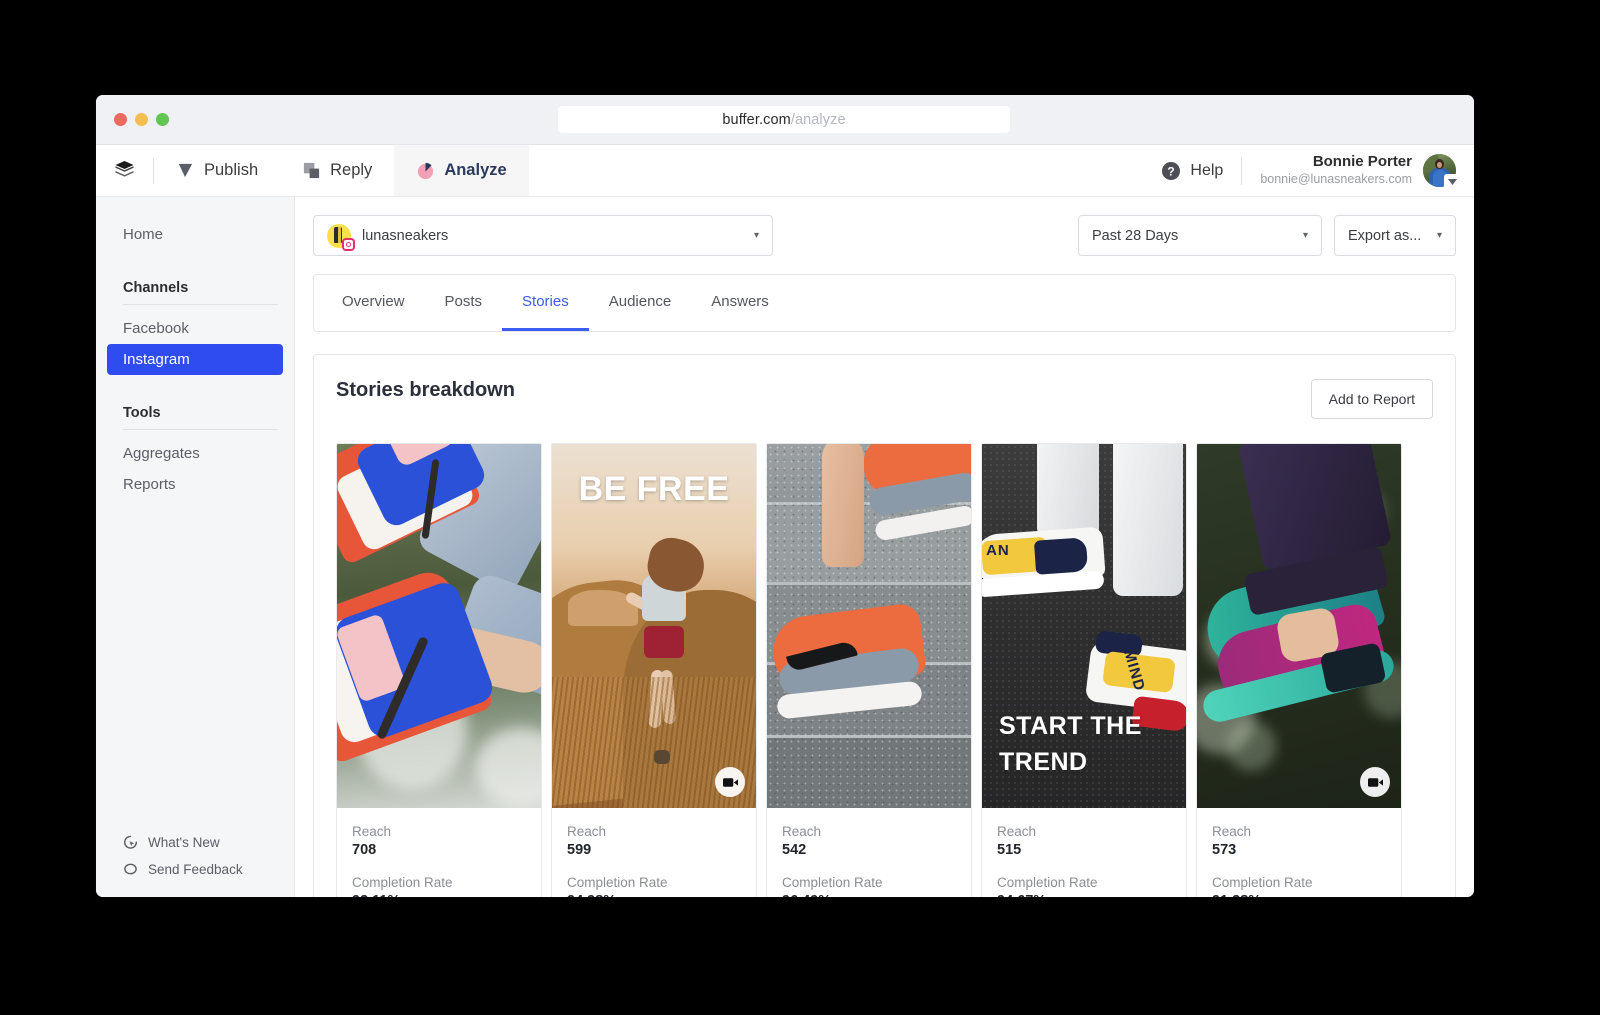 This screenshot has width=1600, height=1015. Describe the element at coordinates (1200, 235) in the screenshot. I see `date-range-selector: Past 28 Days ▾` at that location.